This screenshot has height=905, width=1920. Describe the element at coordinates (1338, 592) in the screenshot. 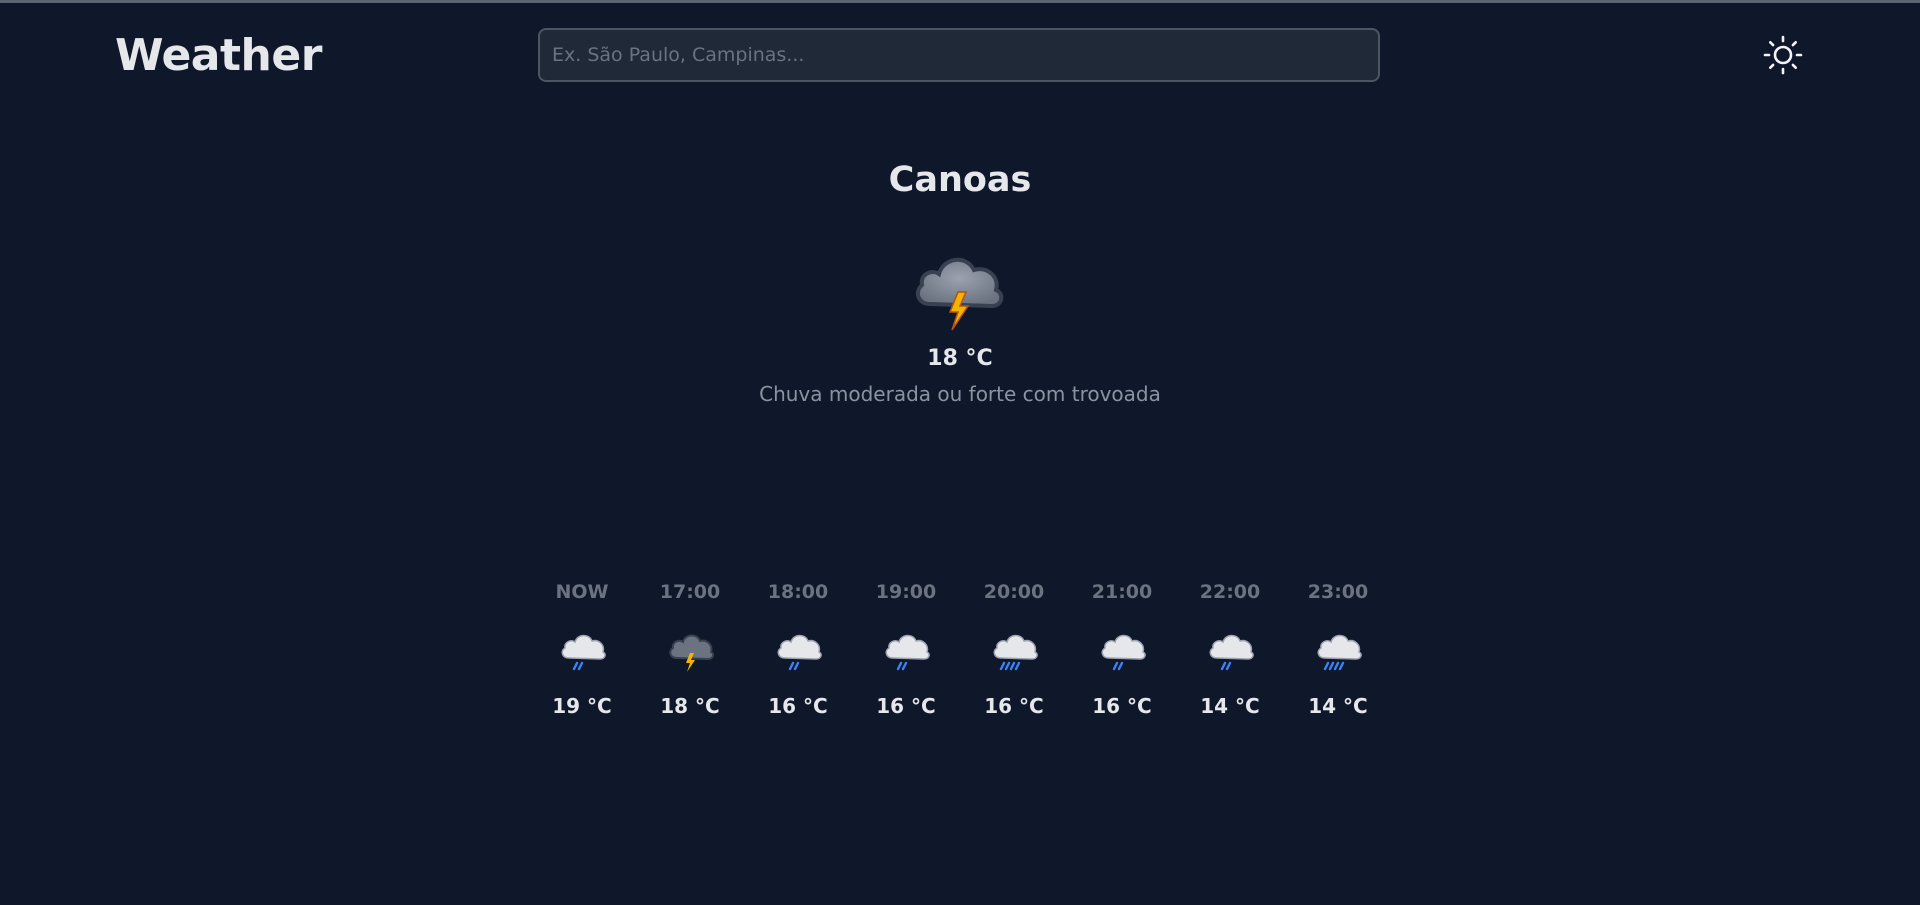

I see `forecast-time: 23:00` at that location.